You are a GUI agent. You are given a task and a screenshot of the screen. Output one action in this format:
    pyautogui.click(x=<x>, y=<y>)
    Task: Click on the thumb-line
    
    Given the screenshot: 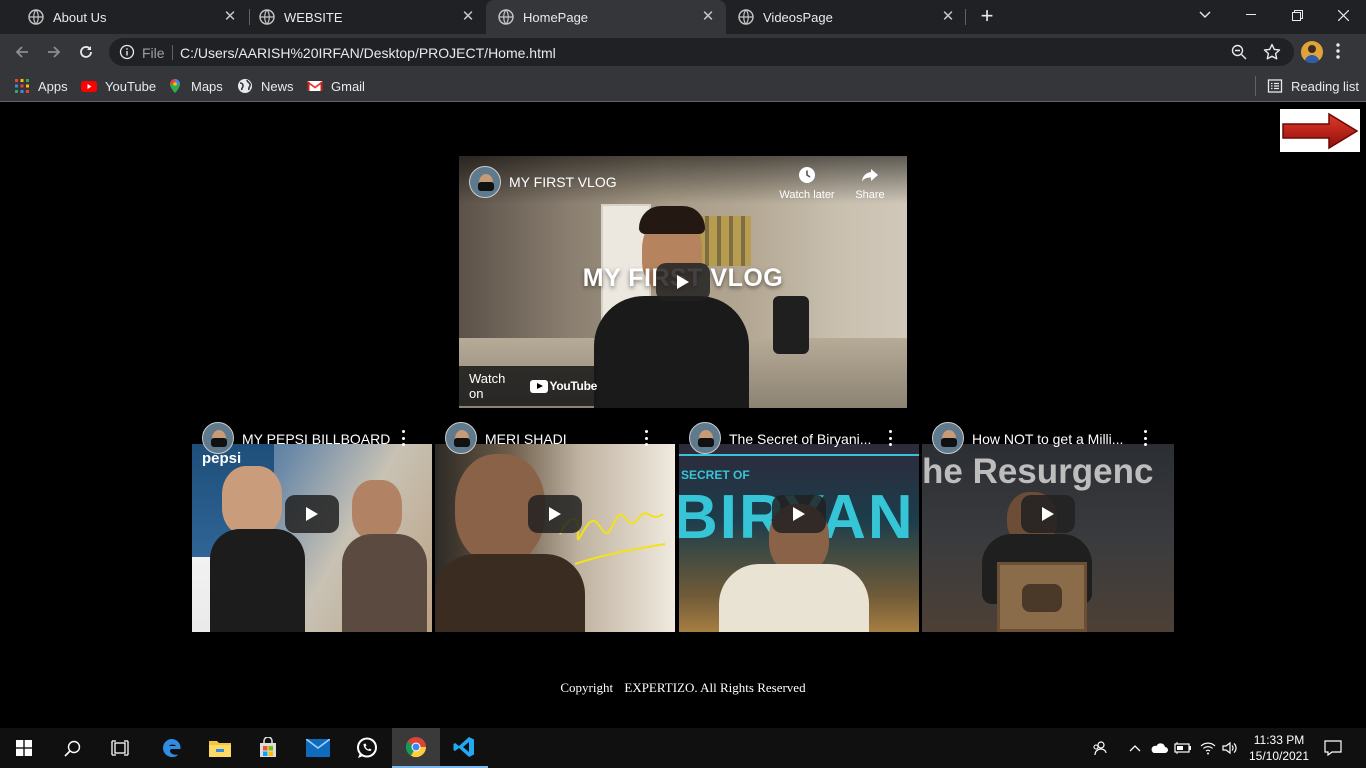 What is the action you would take?
    pyautogui.click(x=799, y=455)
    